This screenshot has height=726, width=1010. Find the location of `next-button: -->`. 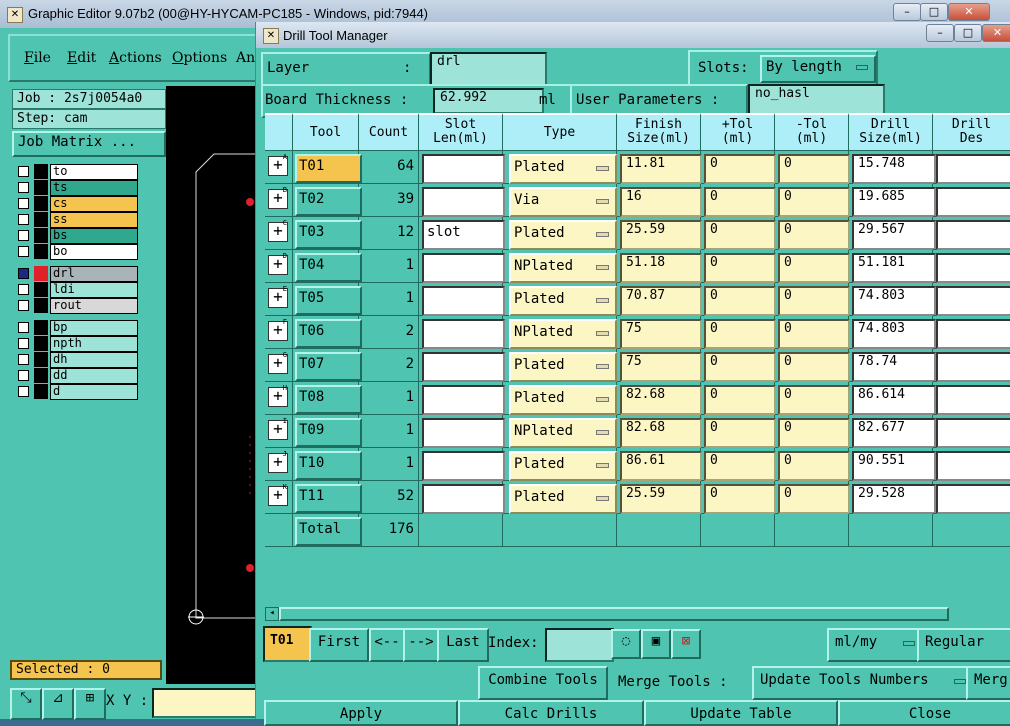

next-button: --> is located at coordinates (421, 645).